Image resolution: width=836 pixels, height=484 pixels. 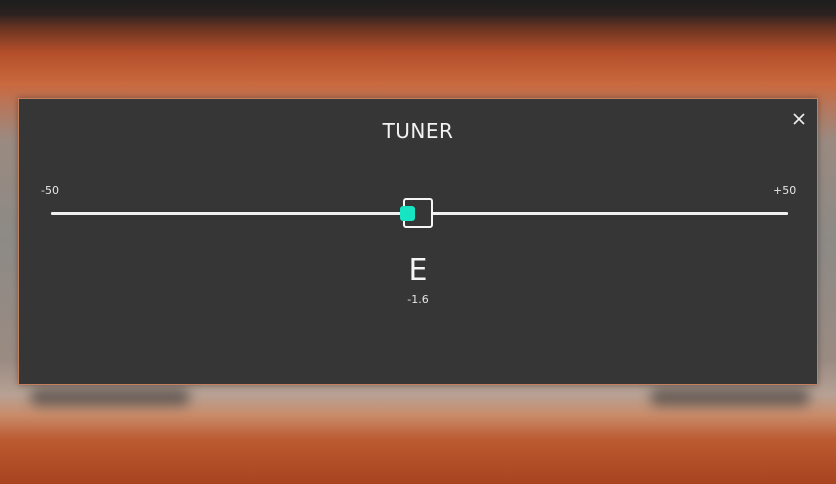 I want to click on dialog-title: TUNER, so click(x=418, y=131).